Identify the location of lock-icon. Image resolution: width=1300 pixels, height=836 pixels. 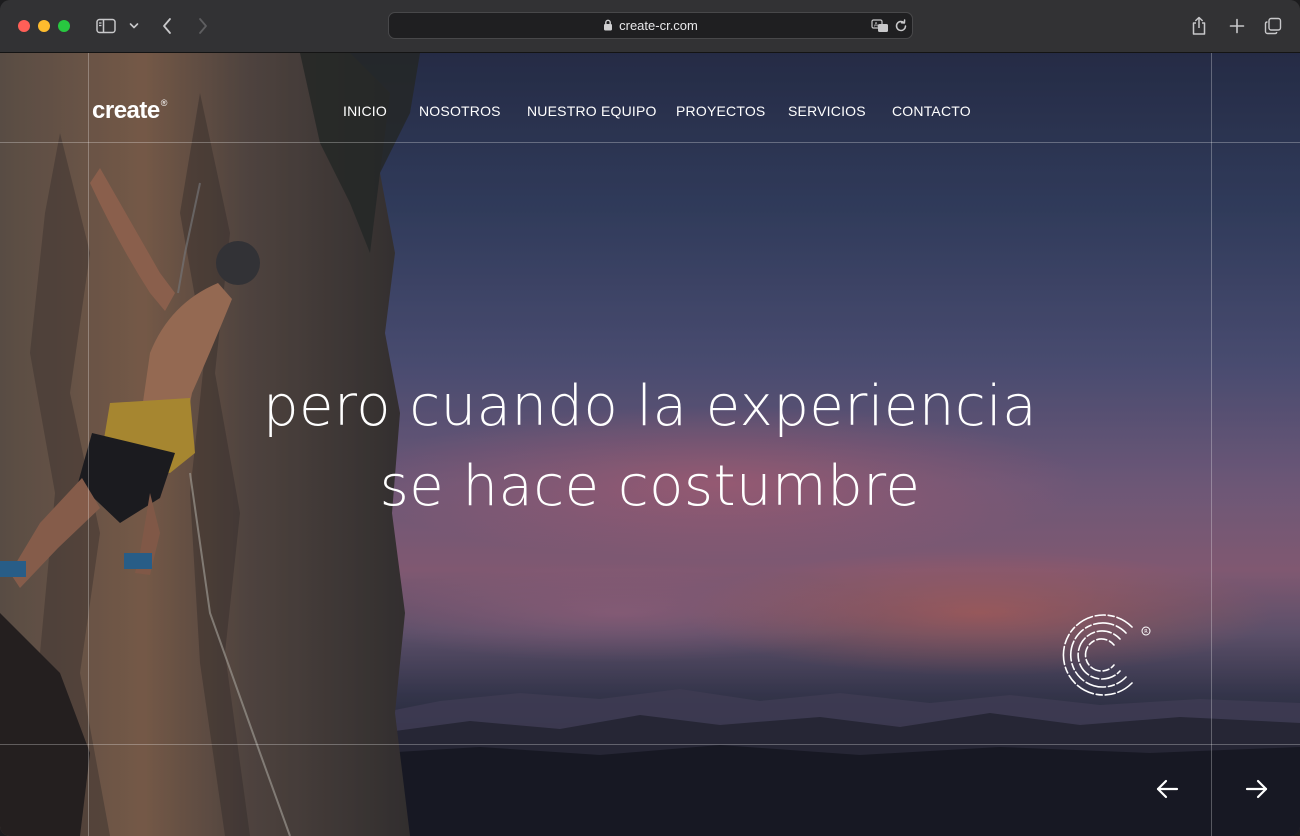
(608, 26).